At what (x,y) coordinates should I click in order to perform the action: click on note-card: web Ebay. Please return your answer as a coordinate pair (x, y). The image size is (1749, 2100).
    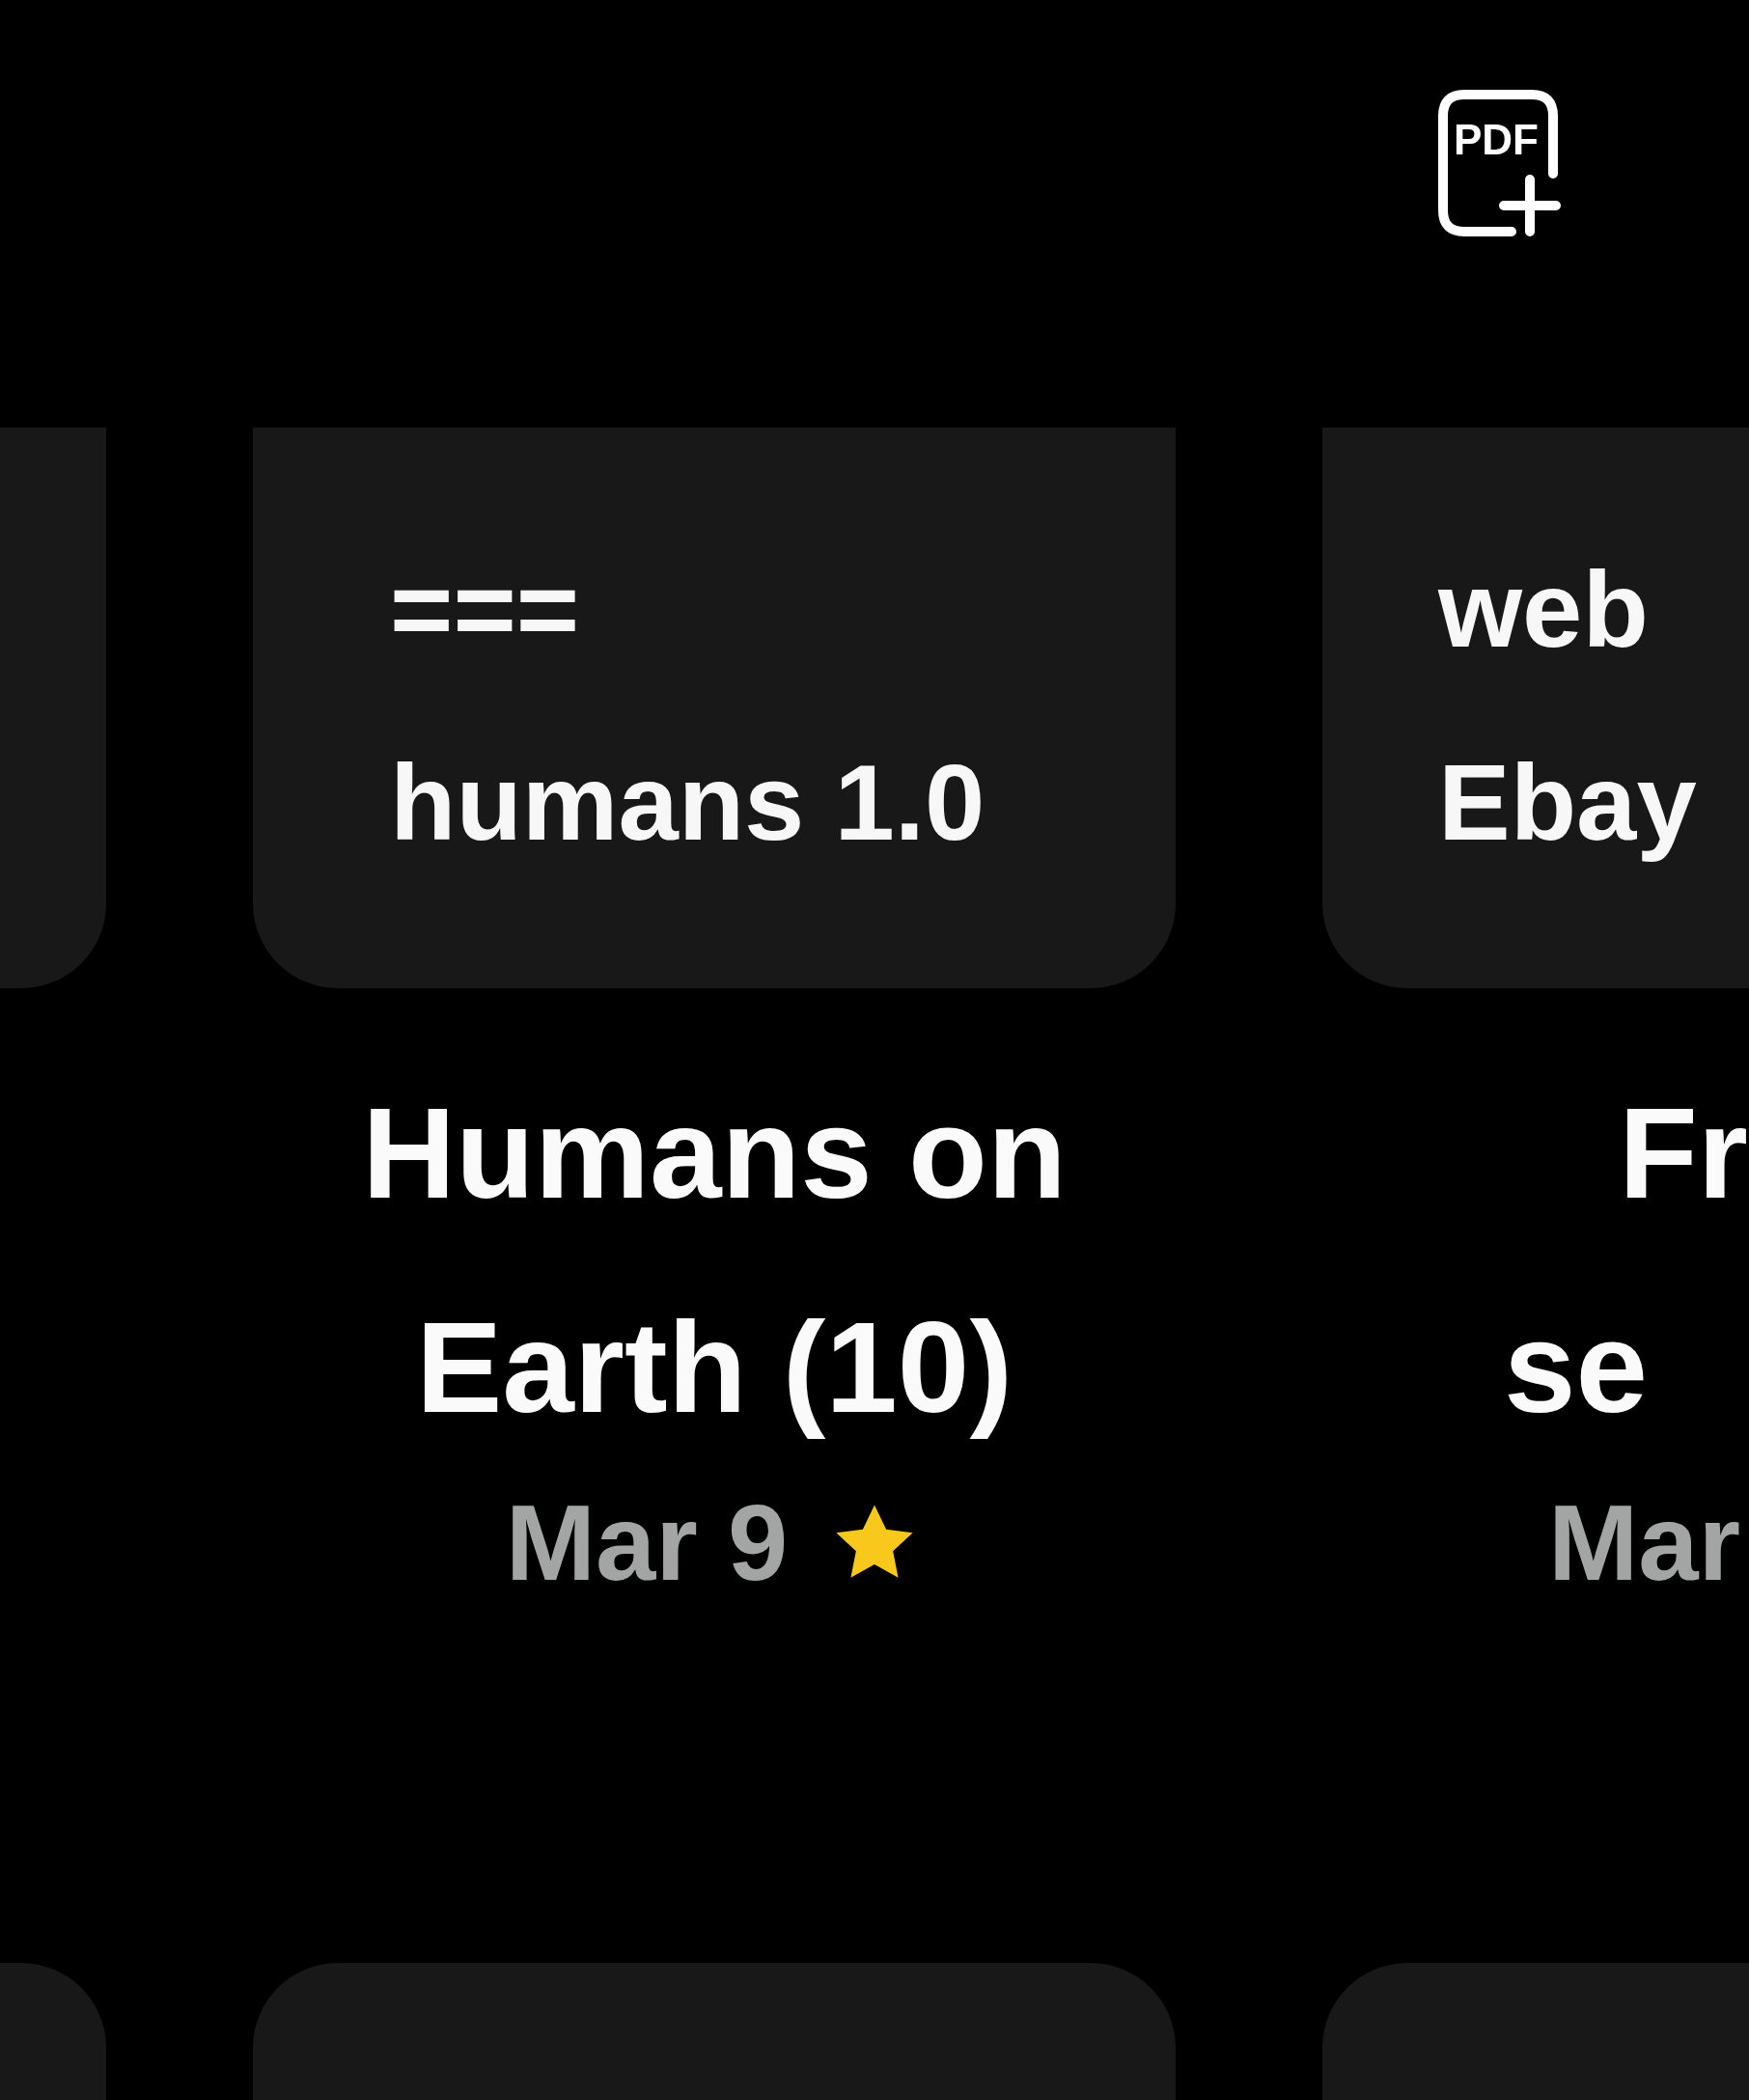
    Looking at the image, I should click on (1535, 708).